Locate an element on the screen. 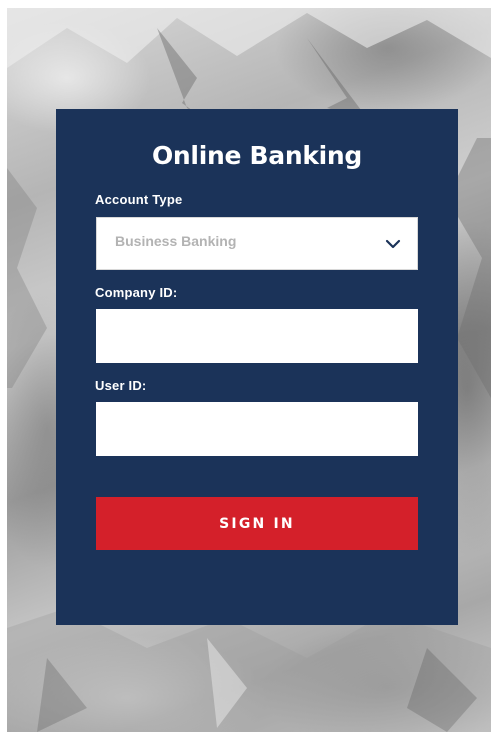 The image size is (498, 738). account-type-selected-value: Business Banking is located at coordinates (176, 241).